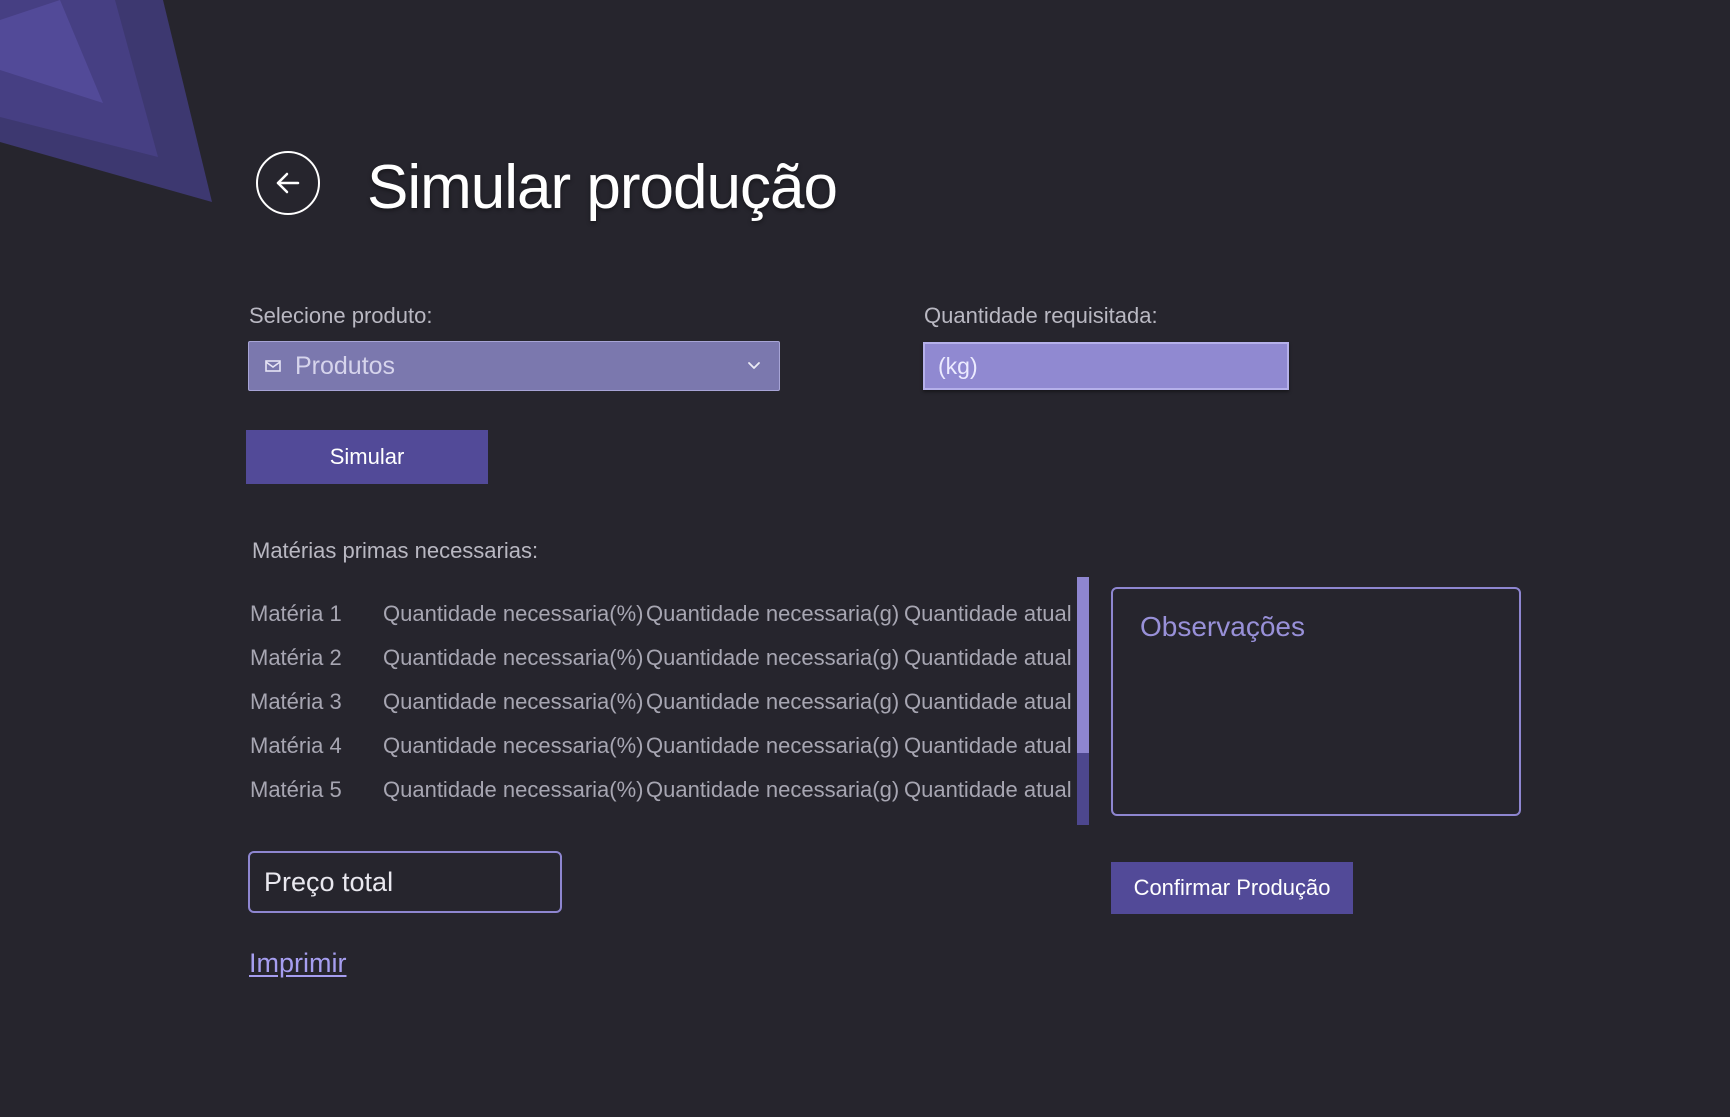 This screenshot has height=1117, width=1730. I want to click on material-name: Matéria 2, so click(296, 657).